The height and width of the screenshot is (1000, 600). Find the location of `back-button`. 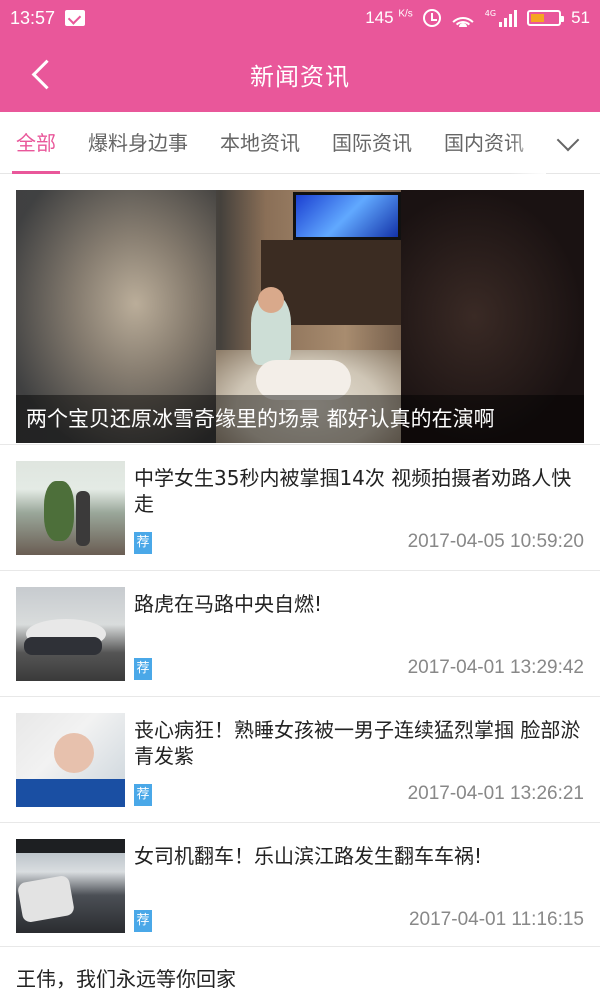

back-button is located at coordinates (42, 76).